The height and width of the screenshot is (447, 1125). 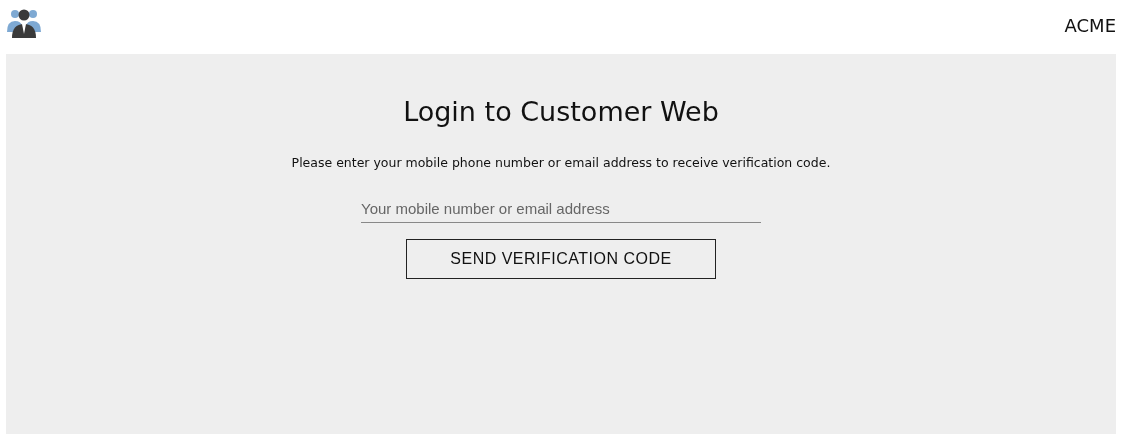 What do you see at coordinates (561, 259) in the screenshot?
I see `send-code-button: SEND VERIFICATION CODE` at bounding box center [561, 259].